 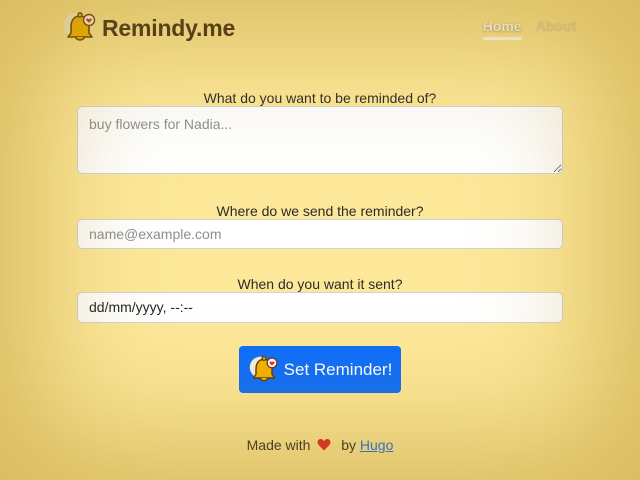 What do you see at coordinates (320, 234) in the screenshot?
I see `email-field` at bounding box center [320, 234].